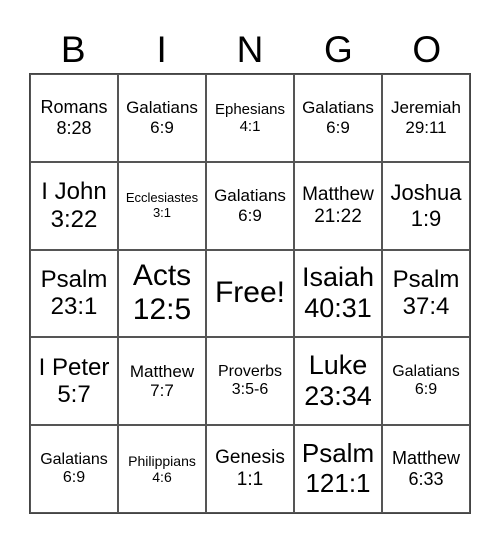  Describe the element at coordinates (338, 308) in the screenshot. I see `cell-verse: 40:31` at that location.